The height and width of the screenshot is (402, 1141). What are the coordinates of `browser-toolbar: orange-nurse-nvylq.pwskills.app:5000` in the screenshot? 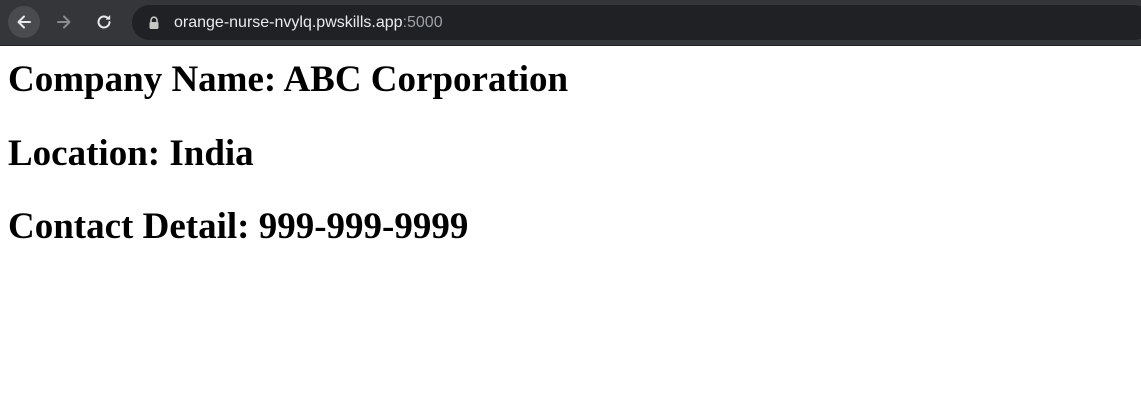 It's located at (570, 23).